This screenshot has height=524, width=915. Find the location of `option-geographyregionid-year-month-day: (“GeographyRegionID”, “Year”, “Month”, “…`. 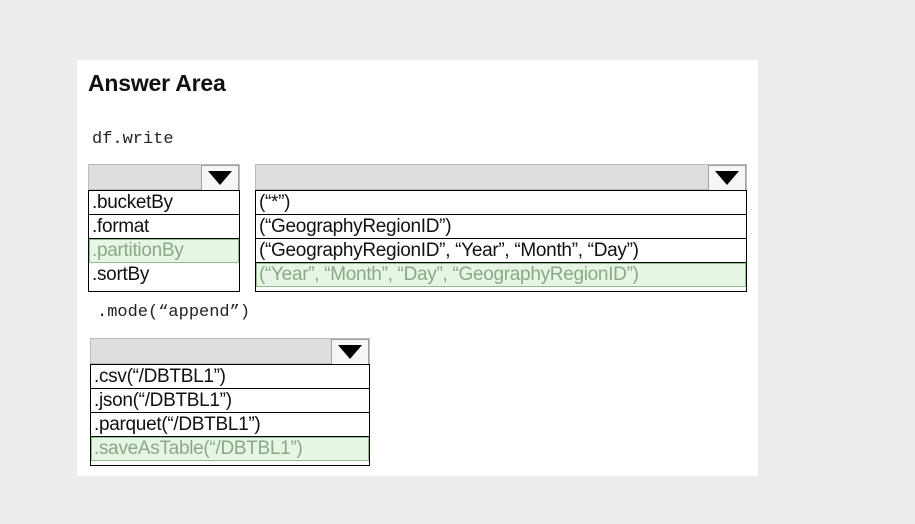

option-geographyregionid-year-month-day: (“GeographyRegionID”, “Year”, “Month”, “… is located at coordinates (501, 251).